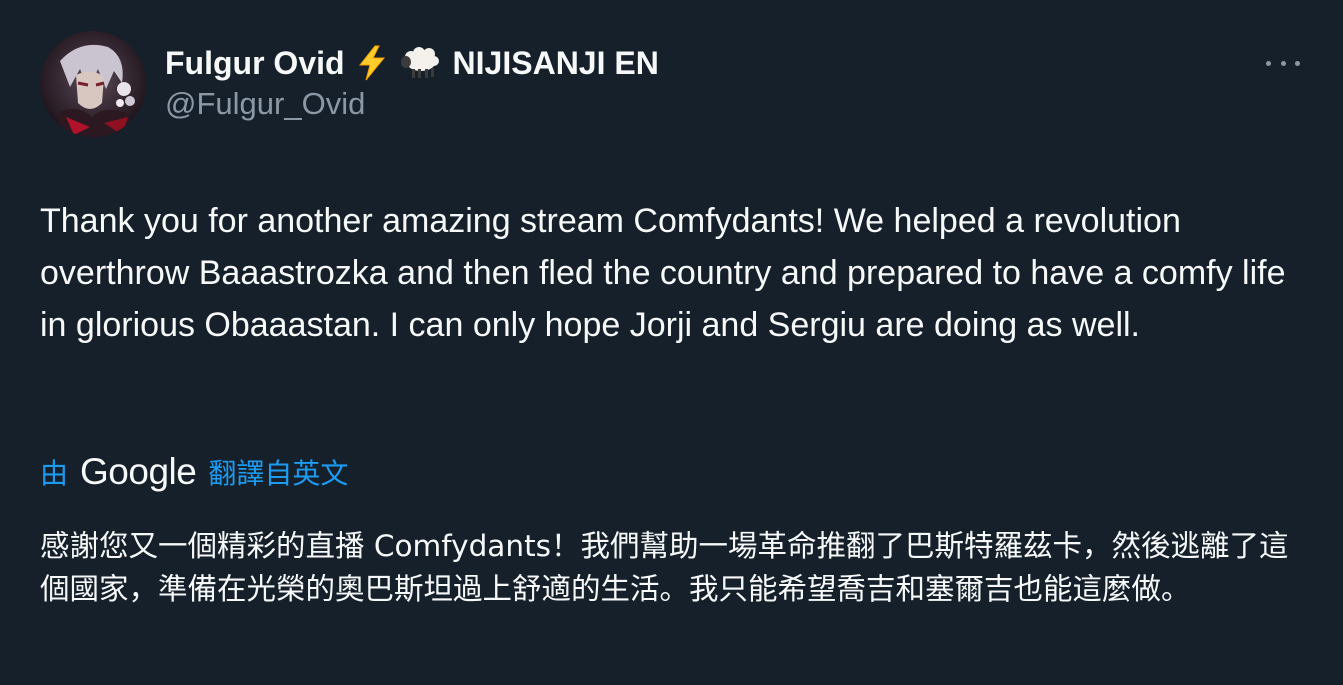 The image size is (1343, 685). I want to click on lightning-bolt-icon, so click(372, 63).